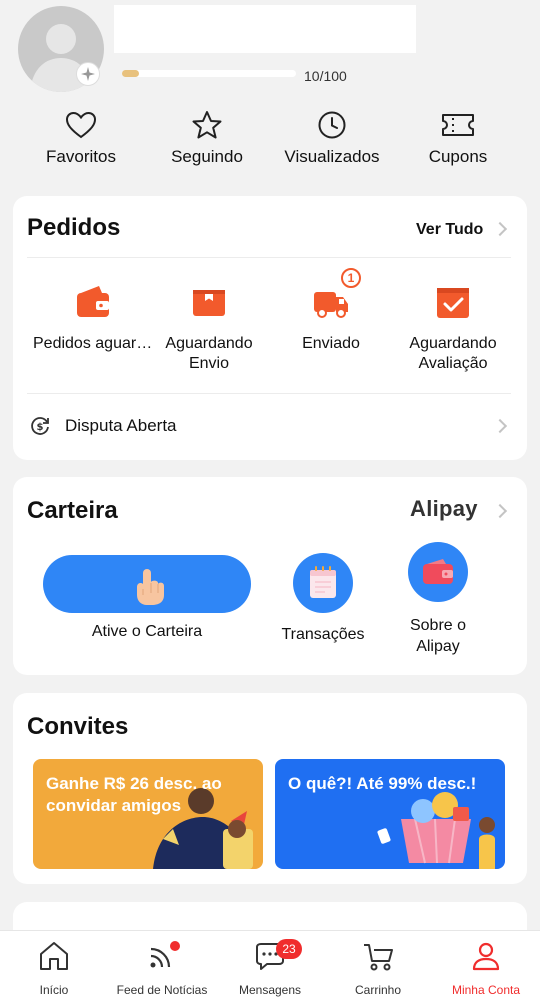  I want to click on profile-header: 10/100, so click(270, 50).